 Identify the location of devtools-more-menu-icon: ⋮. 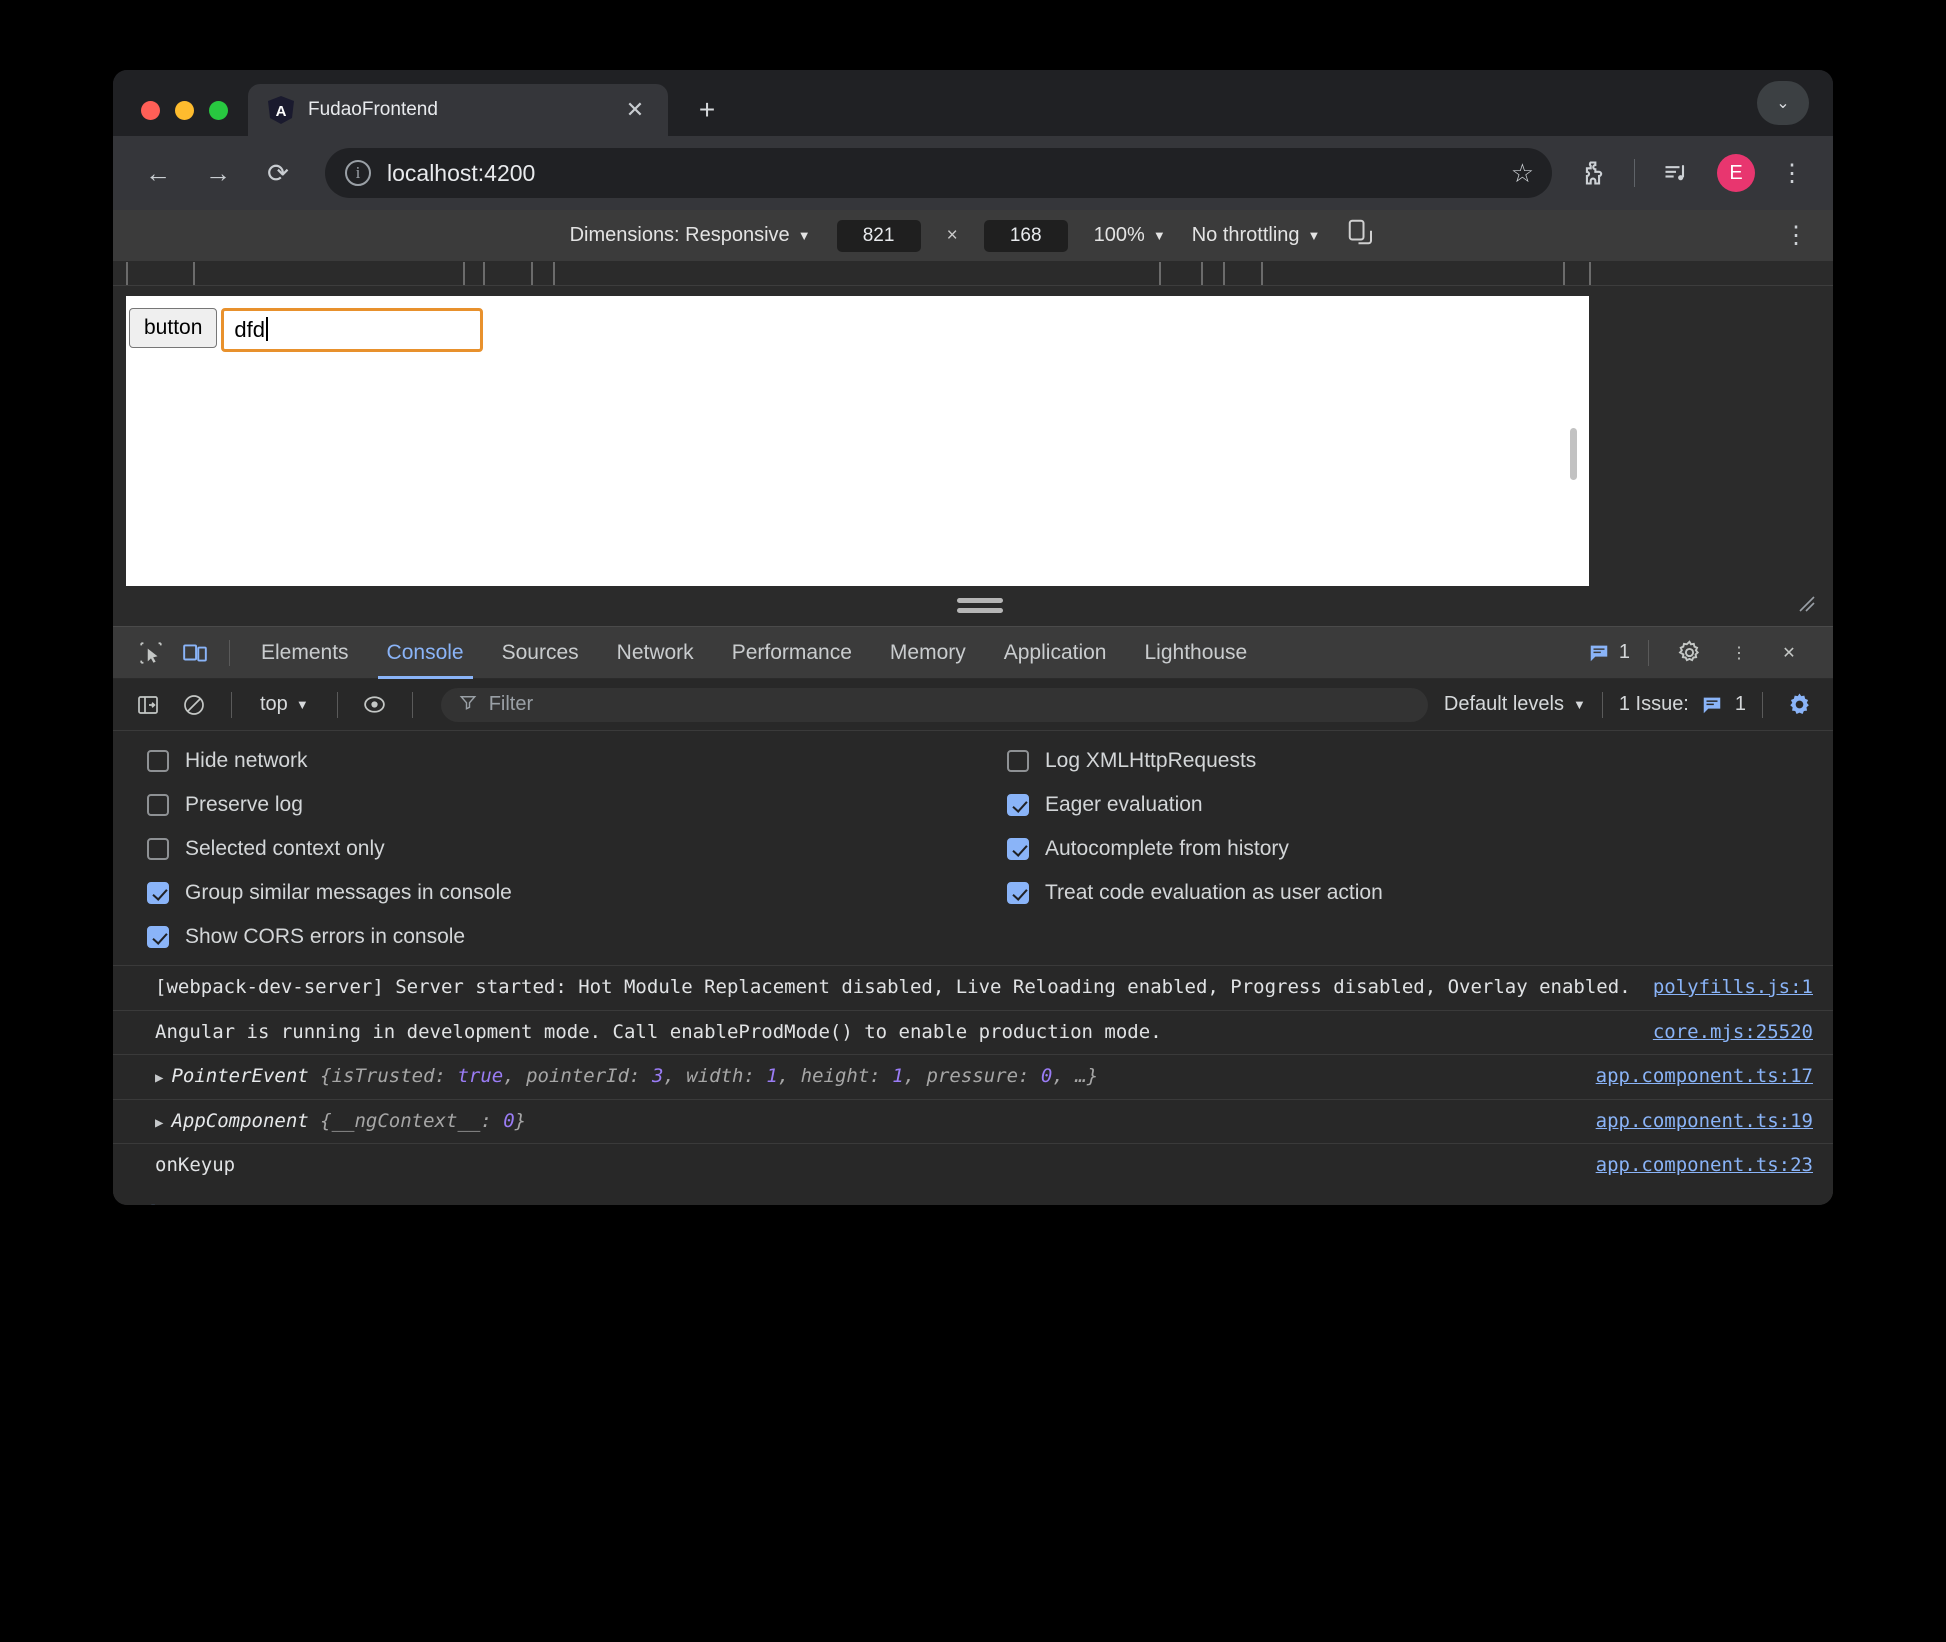
(1739, 653).